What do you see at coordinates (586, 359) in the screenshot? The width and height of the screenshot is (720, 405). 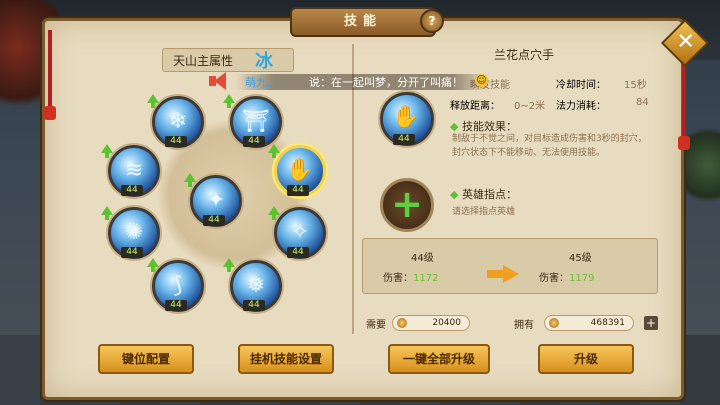 I see `upgrade-button: 升级` at bounding box center [586, 359].